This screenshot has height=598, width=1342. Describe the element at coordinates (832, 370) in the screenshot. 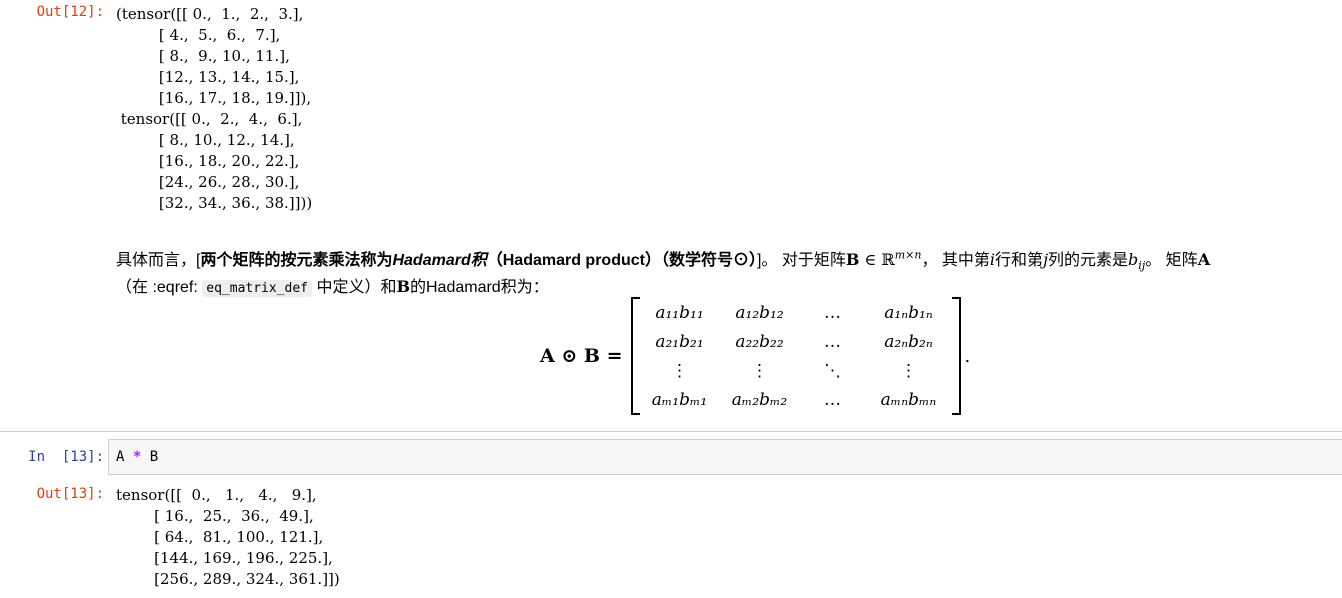

I see `matrix-cell: ⋱` at that location.